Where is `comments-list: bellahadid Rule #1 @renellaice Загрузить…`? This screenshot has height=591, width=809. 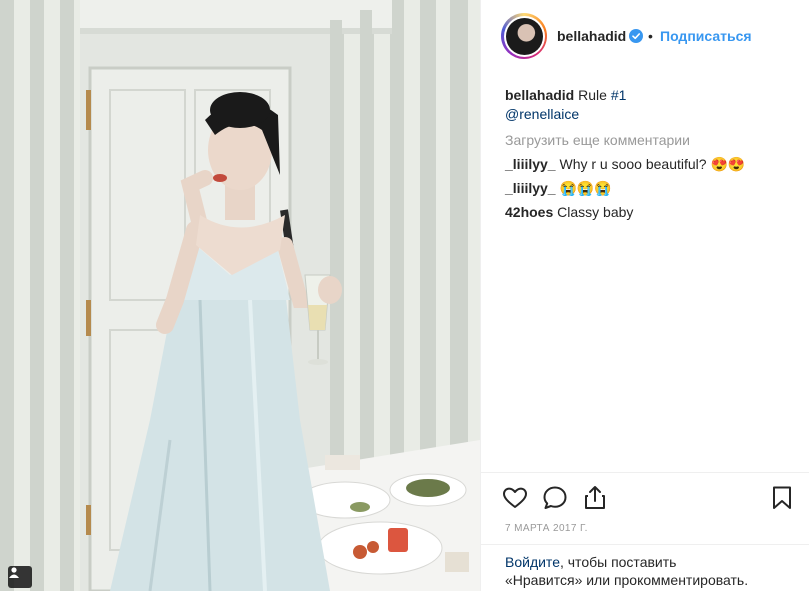
comments-list: bellahadid Rule #1 @renellaice Загрузить… is located at coordinates (650, 153).